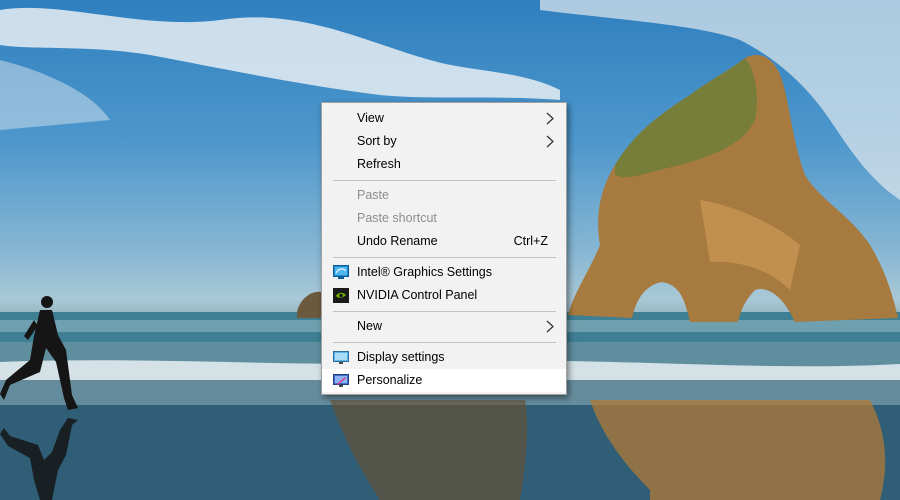 The image size is (900, 500). What do you see at coordinates (444, 118) in the screenshot?
I see `menu-item-view: View` at bounding box center [444, 118].